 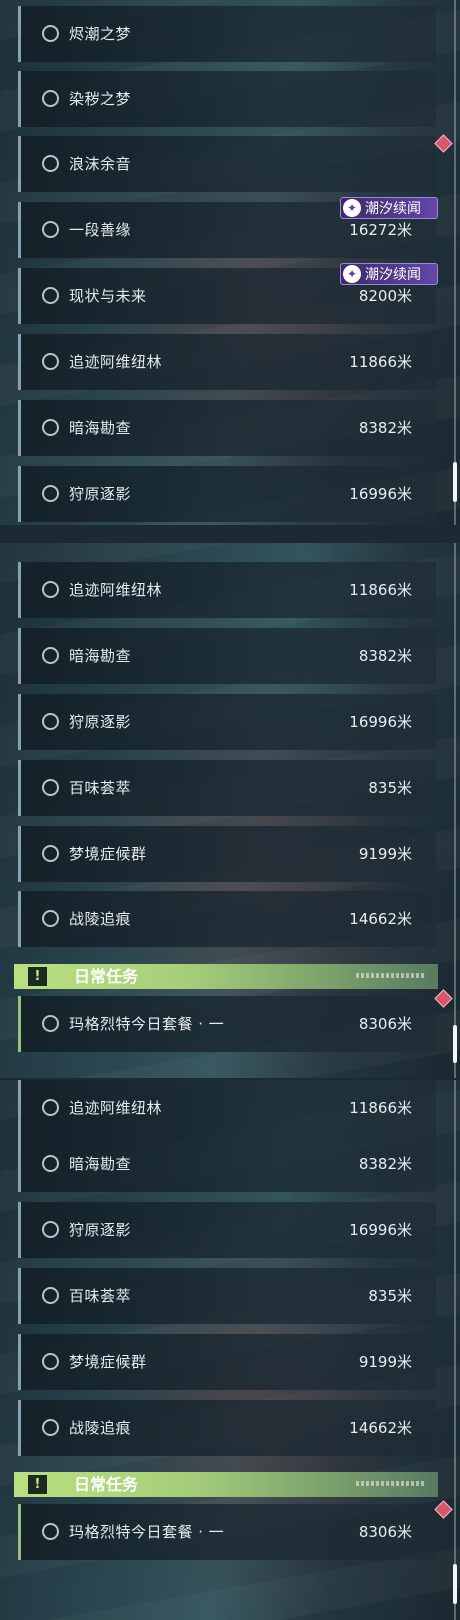 I want to click on quest-name: 现状与未来, so click(x=108, y=296).